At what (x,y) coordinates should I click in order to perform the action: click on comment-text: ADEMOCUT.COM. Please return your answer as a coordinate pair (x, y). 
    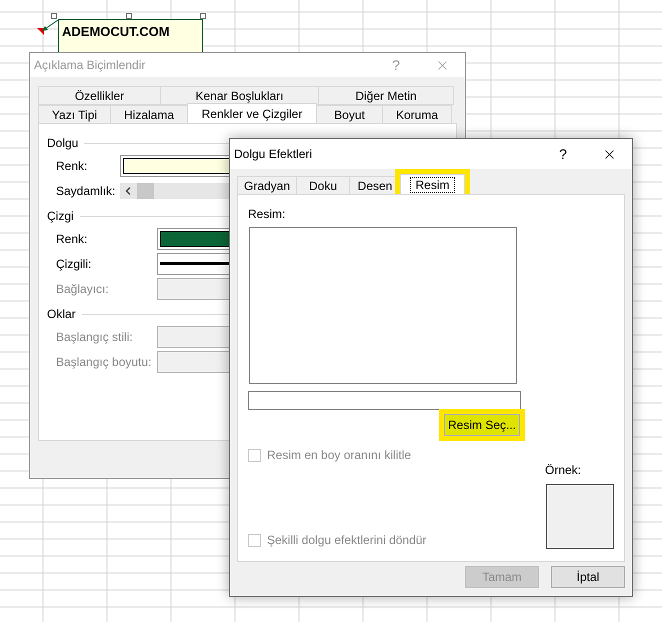
    Looking at the image, I should click on (116, 31).